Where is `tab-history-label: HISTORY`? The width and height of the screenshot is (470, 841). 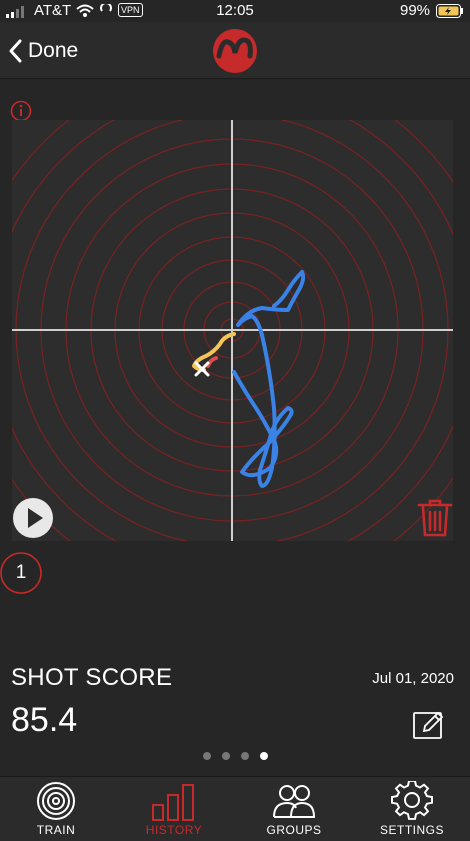 tab-history-label: HISTORY is located at coordinates (174, 830).